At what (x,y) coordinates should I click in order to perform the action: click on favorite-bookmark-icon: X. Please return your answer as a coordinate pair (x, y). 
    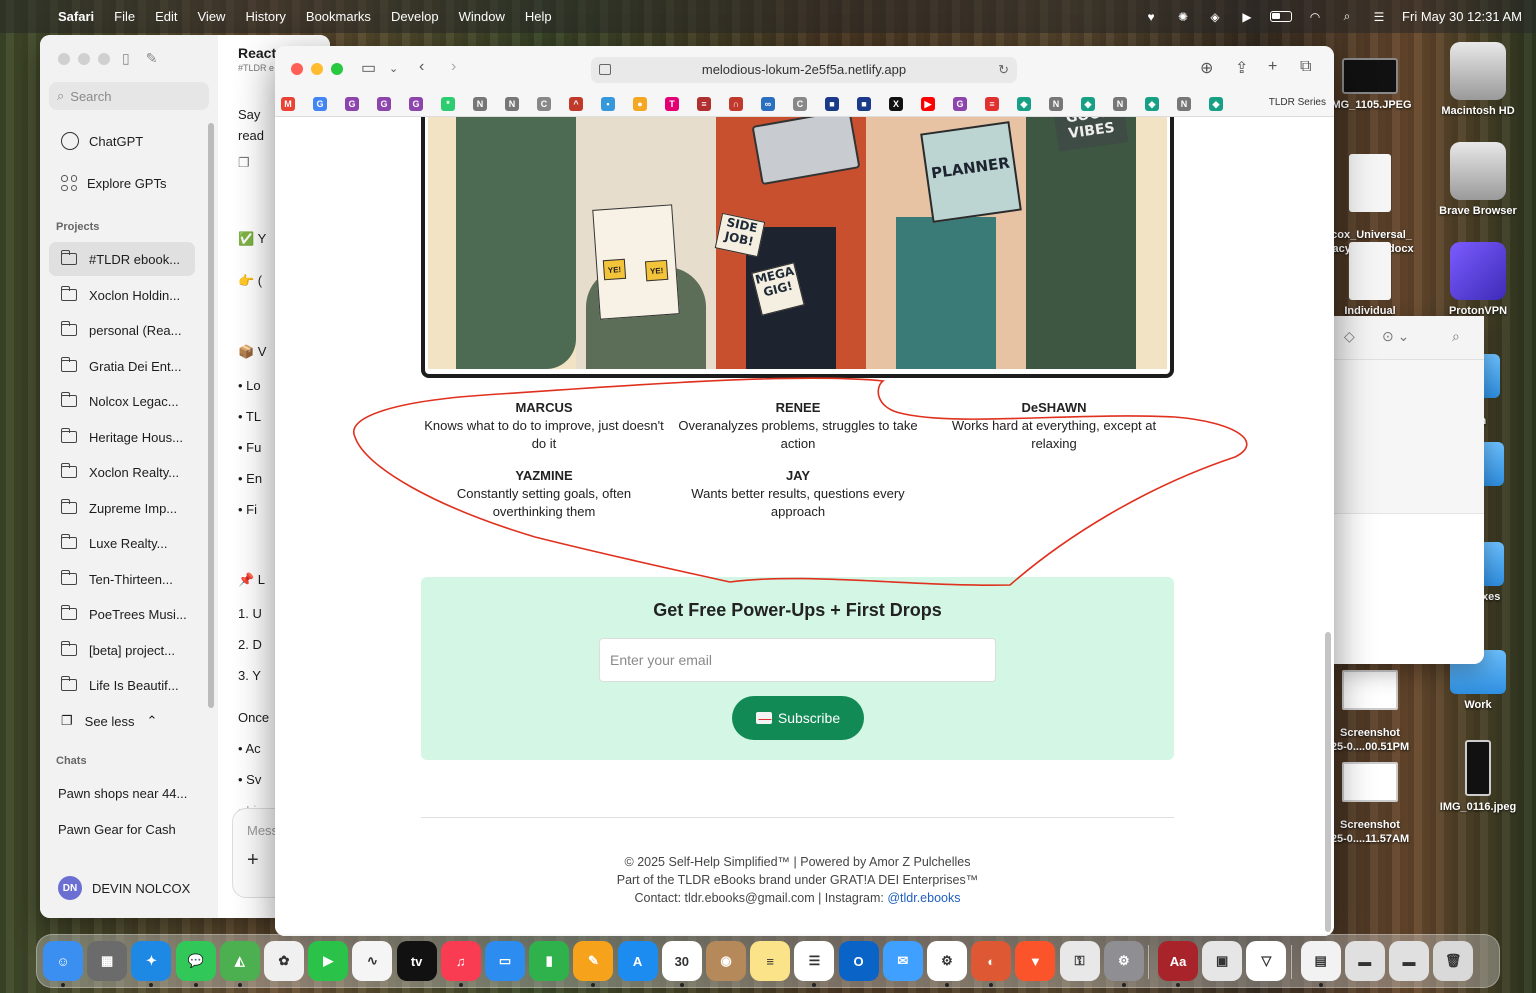
    Looking at the image, I should click on (896, 104).